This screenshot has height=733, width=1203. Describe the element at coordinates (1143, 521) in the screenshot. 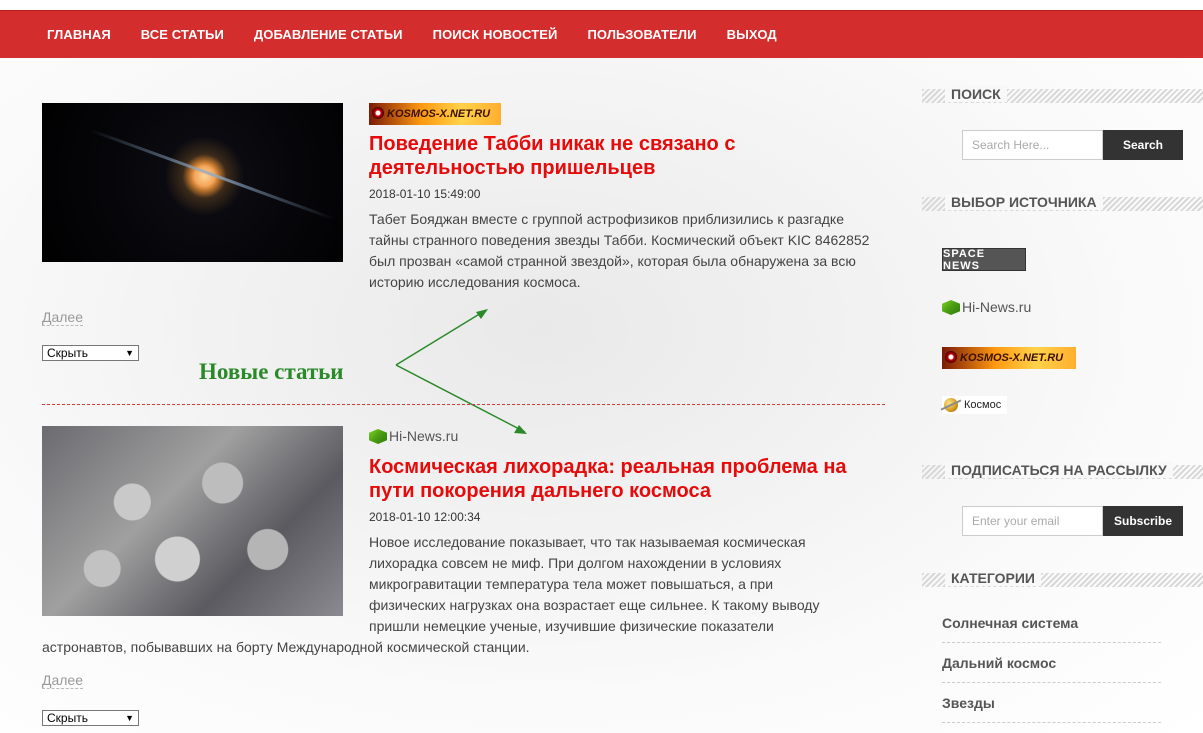

I see `subscribe-button: Subscribe` at that location.